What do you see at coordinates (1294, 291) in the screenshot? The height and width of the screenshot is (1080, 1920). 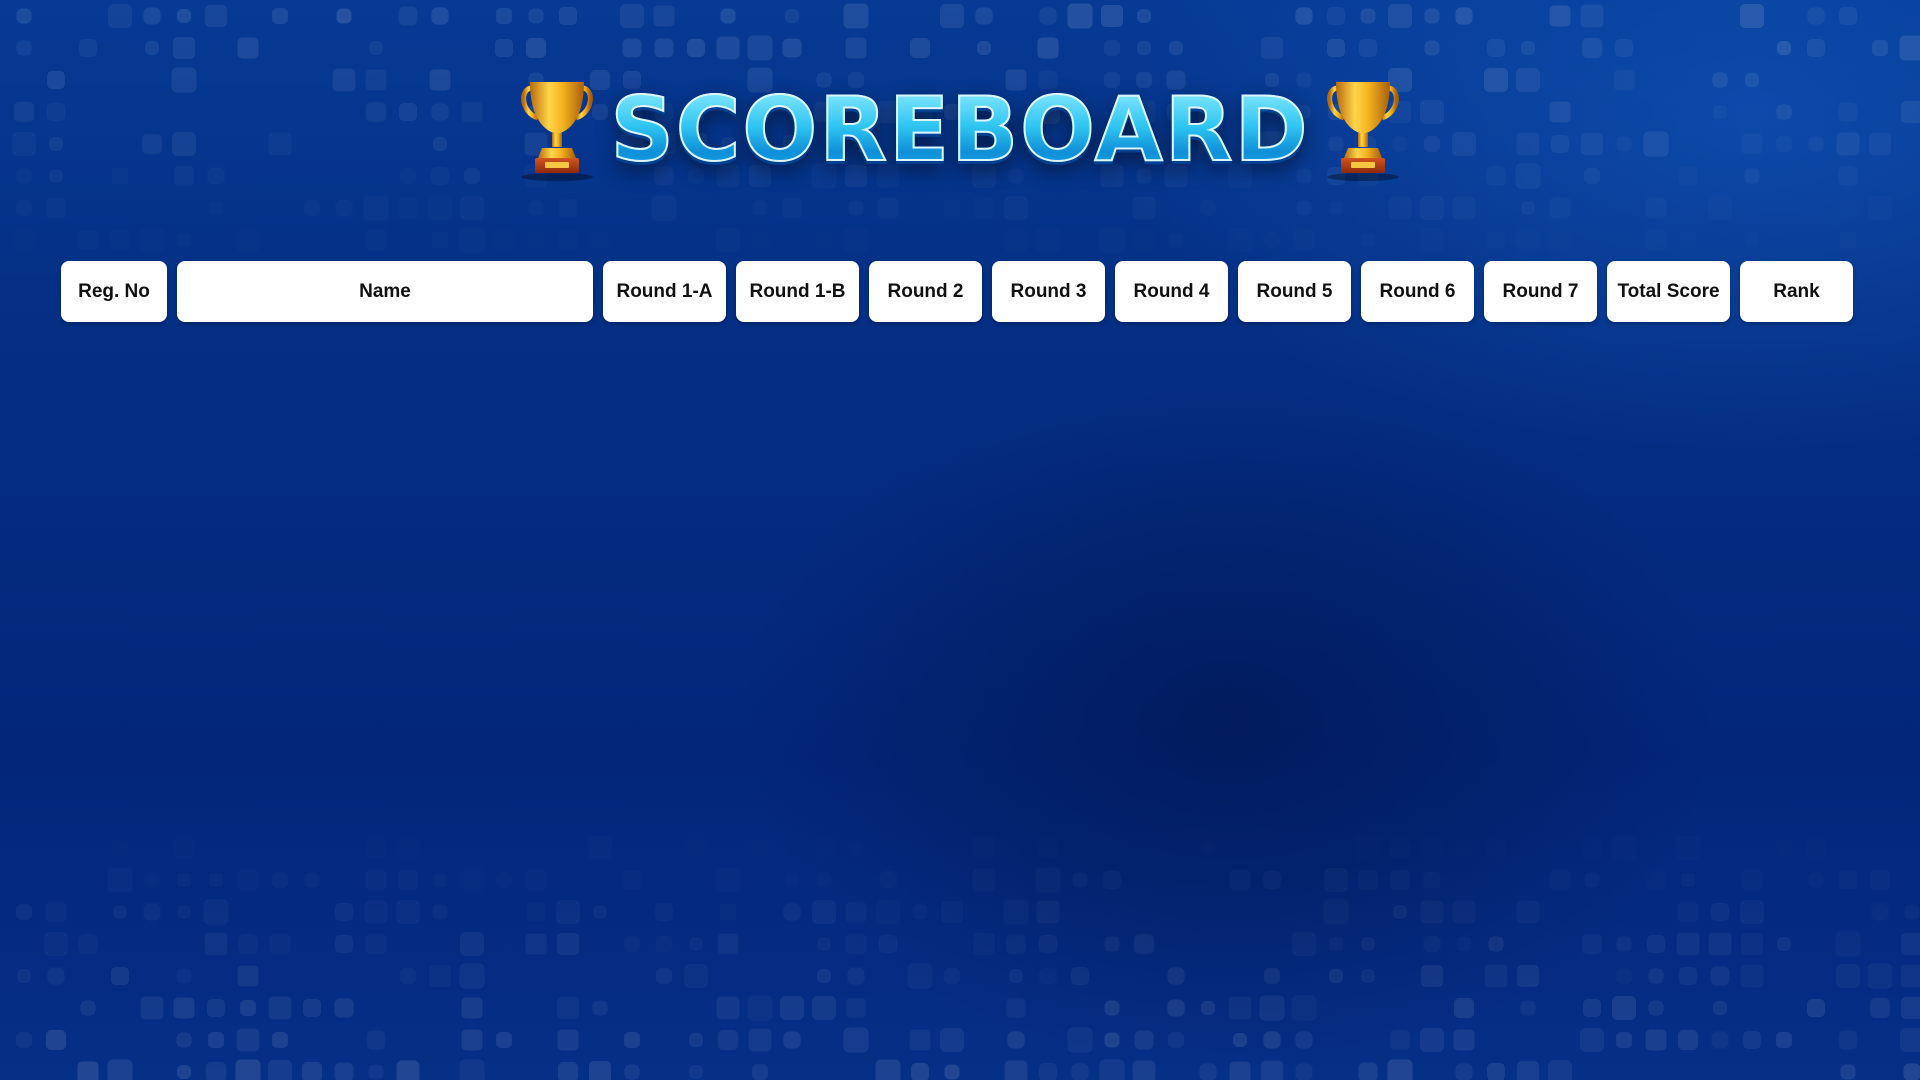 I see `column-header-round-5: Round 5` at bounding box center [1294, 291].